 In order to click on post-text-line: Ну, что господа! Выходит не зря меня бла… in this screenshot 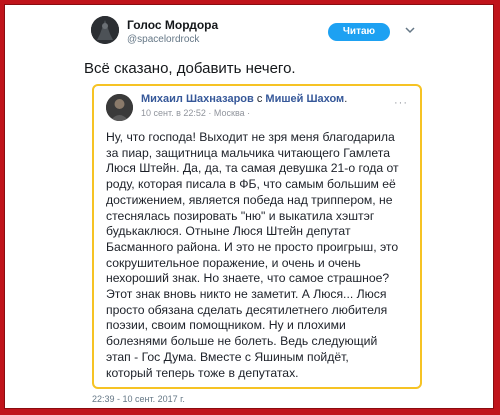, I will do `click(250, 137)`.